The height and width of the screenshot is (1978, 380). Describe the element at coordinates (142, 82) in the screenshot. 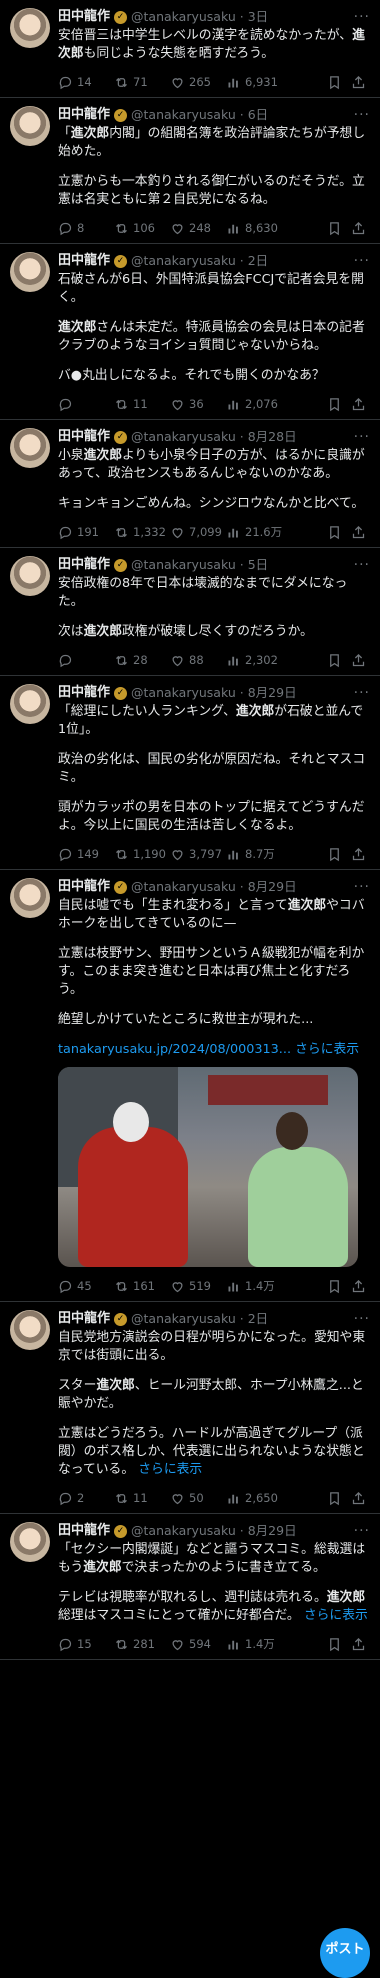

I see `retweet-button: 71` at that location.